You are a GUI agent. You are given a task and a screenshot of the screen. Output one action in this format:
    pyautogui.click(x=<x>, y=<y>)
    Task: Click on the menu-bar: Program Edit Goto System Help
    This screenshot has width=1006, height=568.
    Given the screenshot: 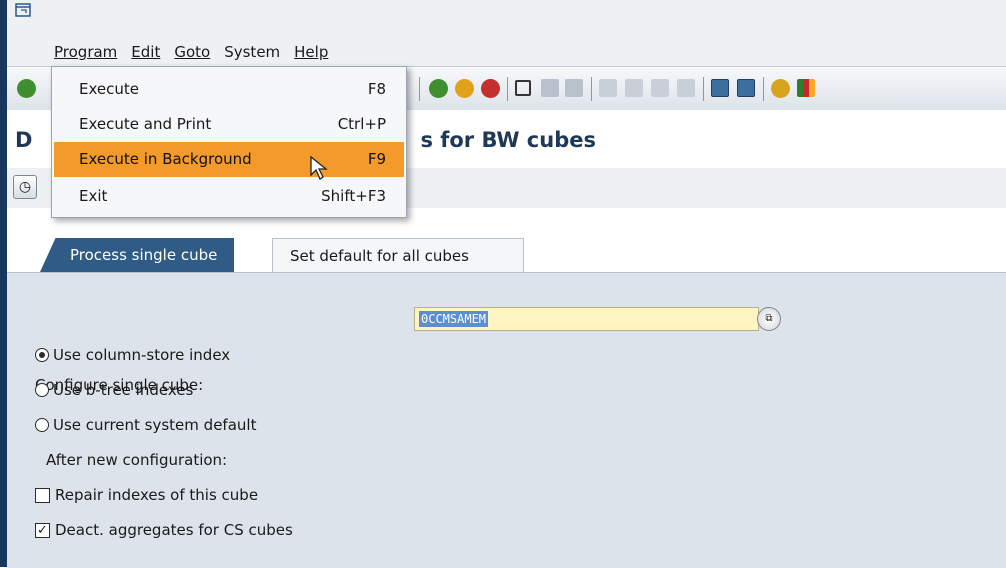 What is the action you would take?
    pyautogui.click(x=191, y=52)
    